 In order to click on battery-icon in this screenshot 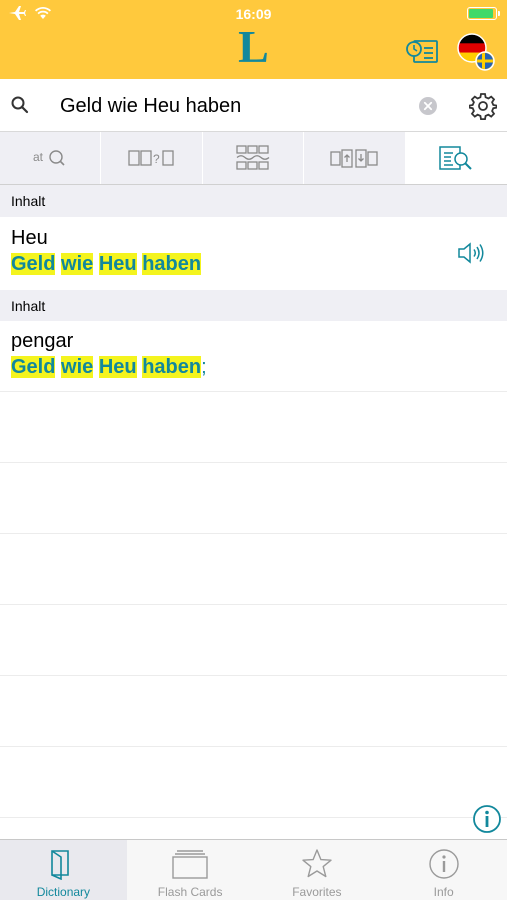, I will do `click(483, 13)`.